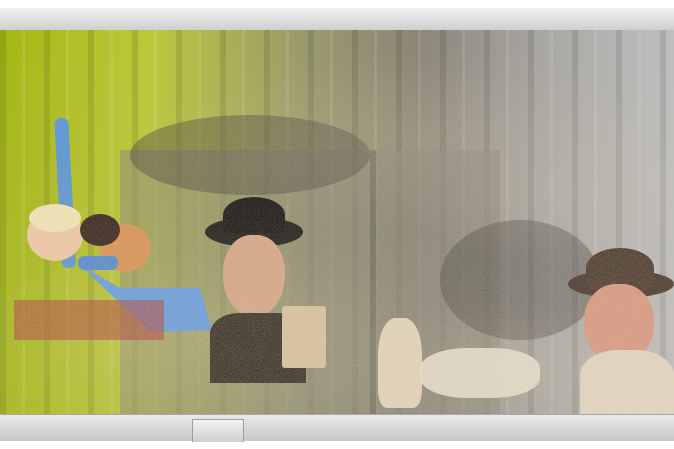 The height and width of the screenshot is (449, 674). I want to click on frame-bottom-notch, so click(218, 430).